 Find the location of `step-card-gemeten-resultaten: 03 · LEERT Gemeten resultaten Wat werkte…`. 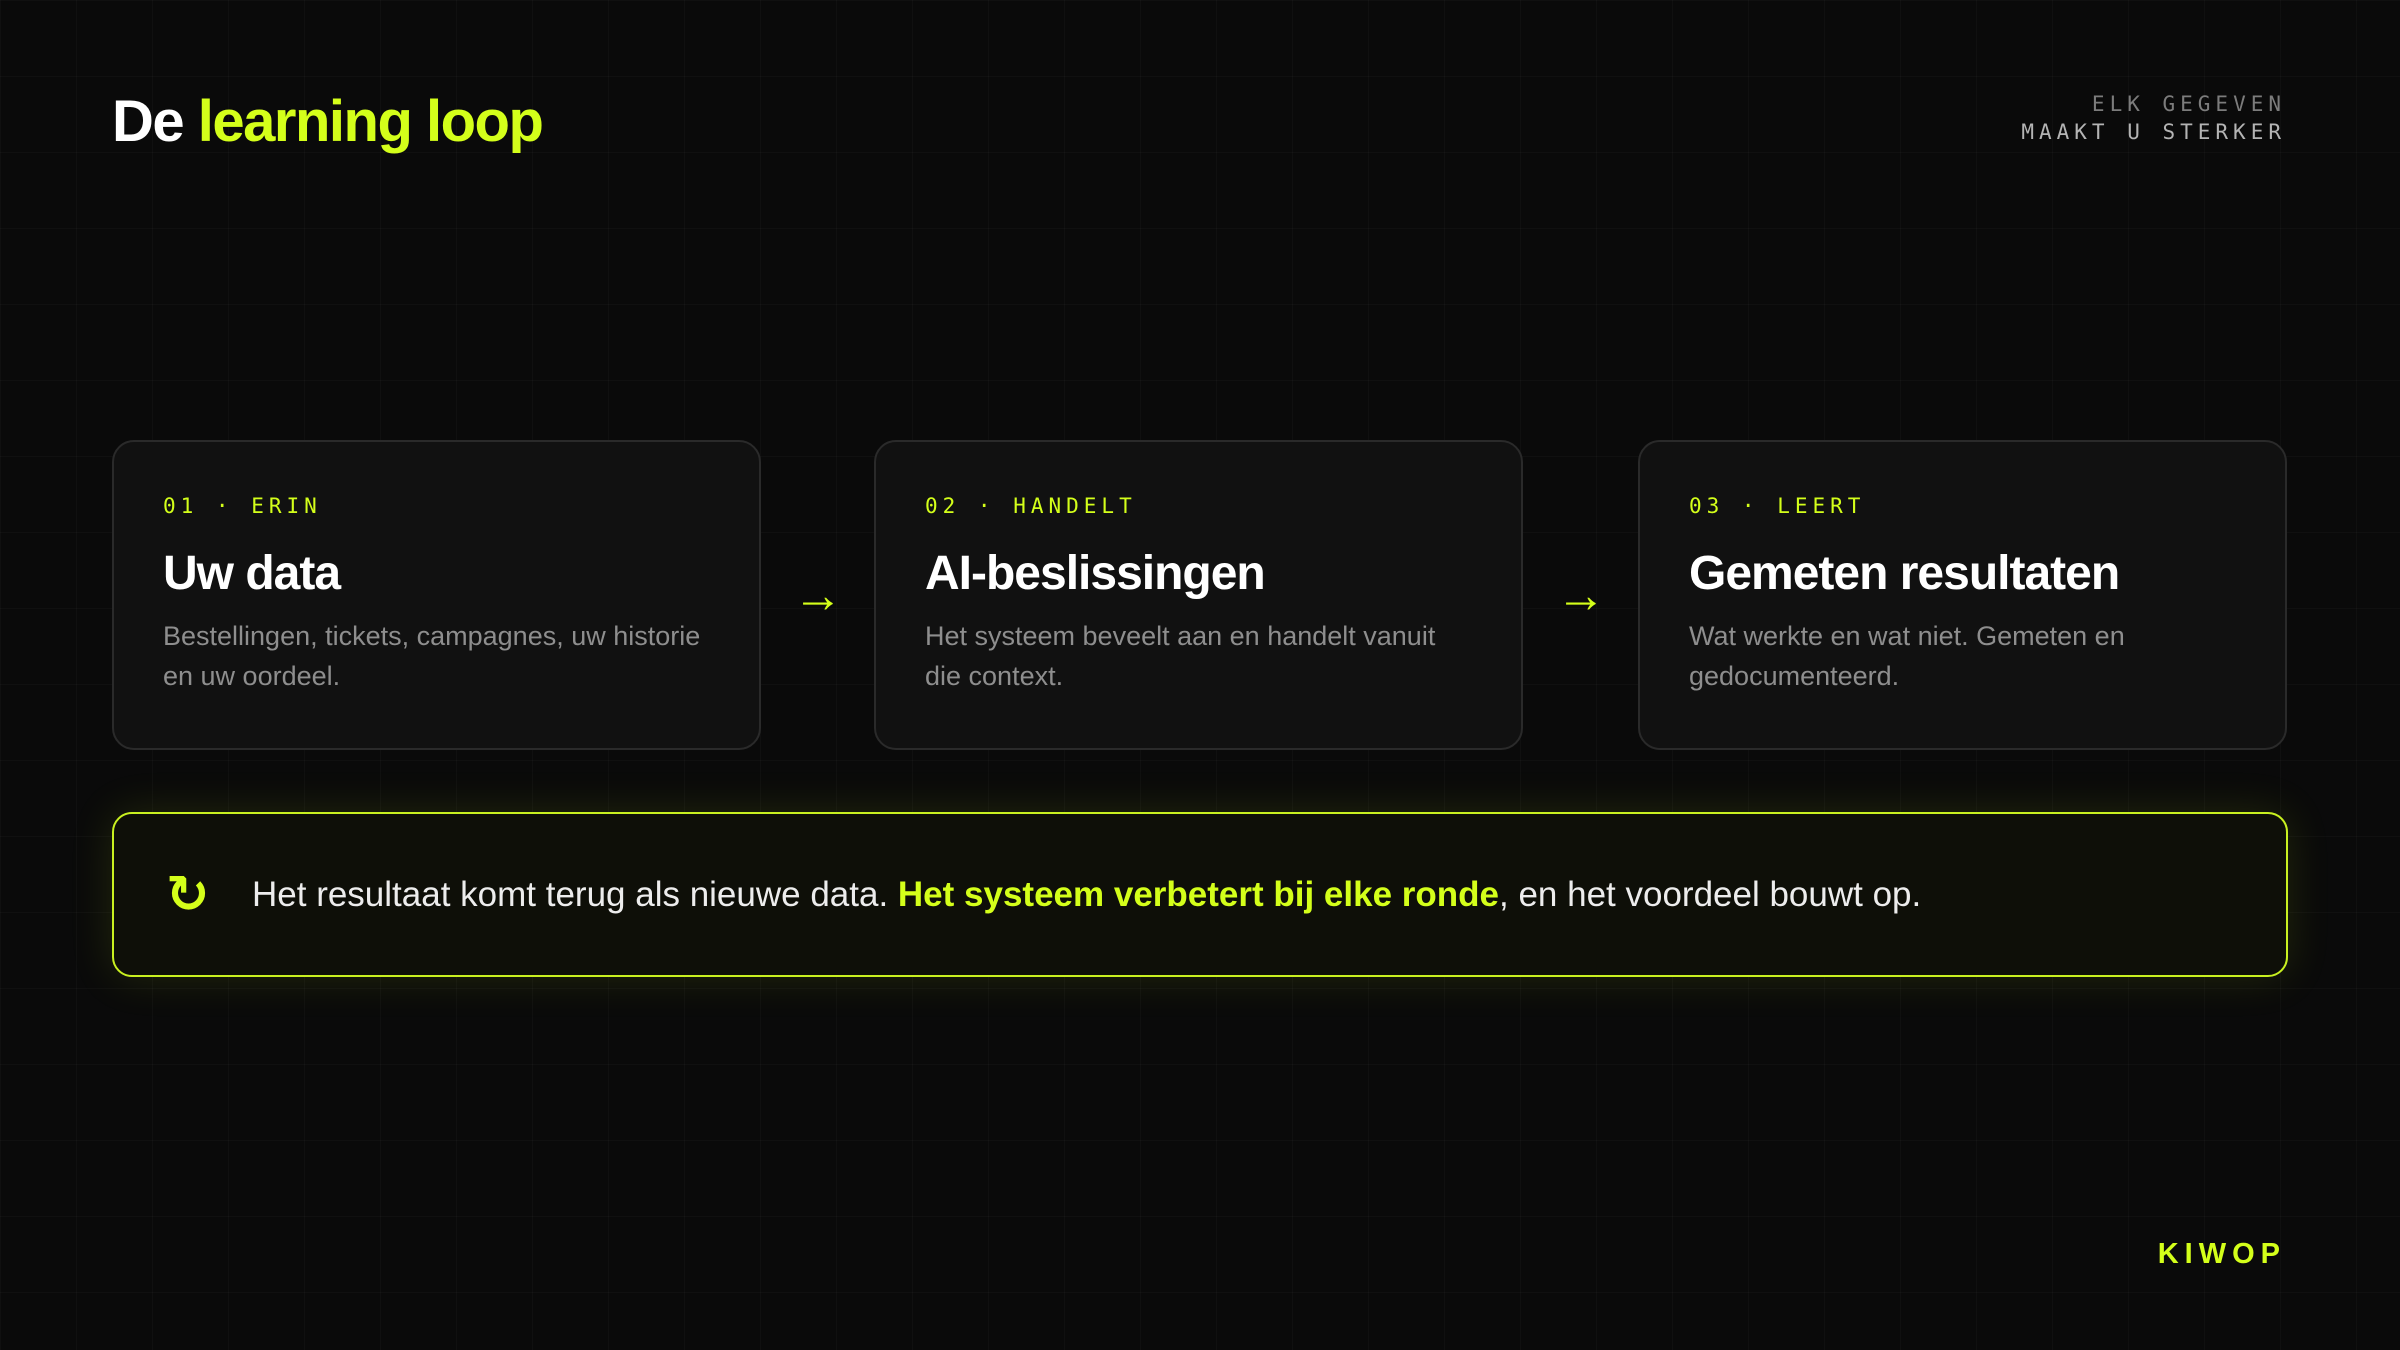

step-card-gemeten-resultaten: 03 · LEERT Gemeten resultaten Wat werkte… is located at coordinates (1962, 595).